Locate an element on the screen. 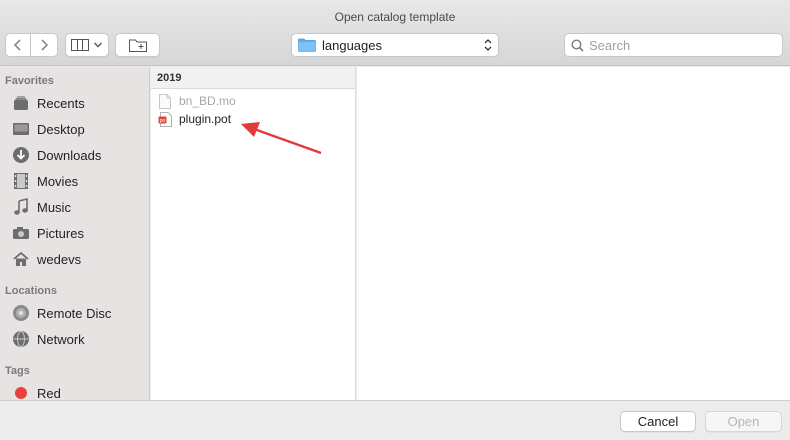  view-mode-button is located at coordinates (87, 45).